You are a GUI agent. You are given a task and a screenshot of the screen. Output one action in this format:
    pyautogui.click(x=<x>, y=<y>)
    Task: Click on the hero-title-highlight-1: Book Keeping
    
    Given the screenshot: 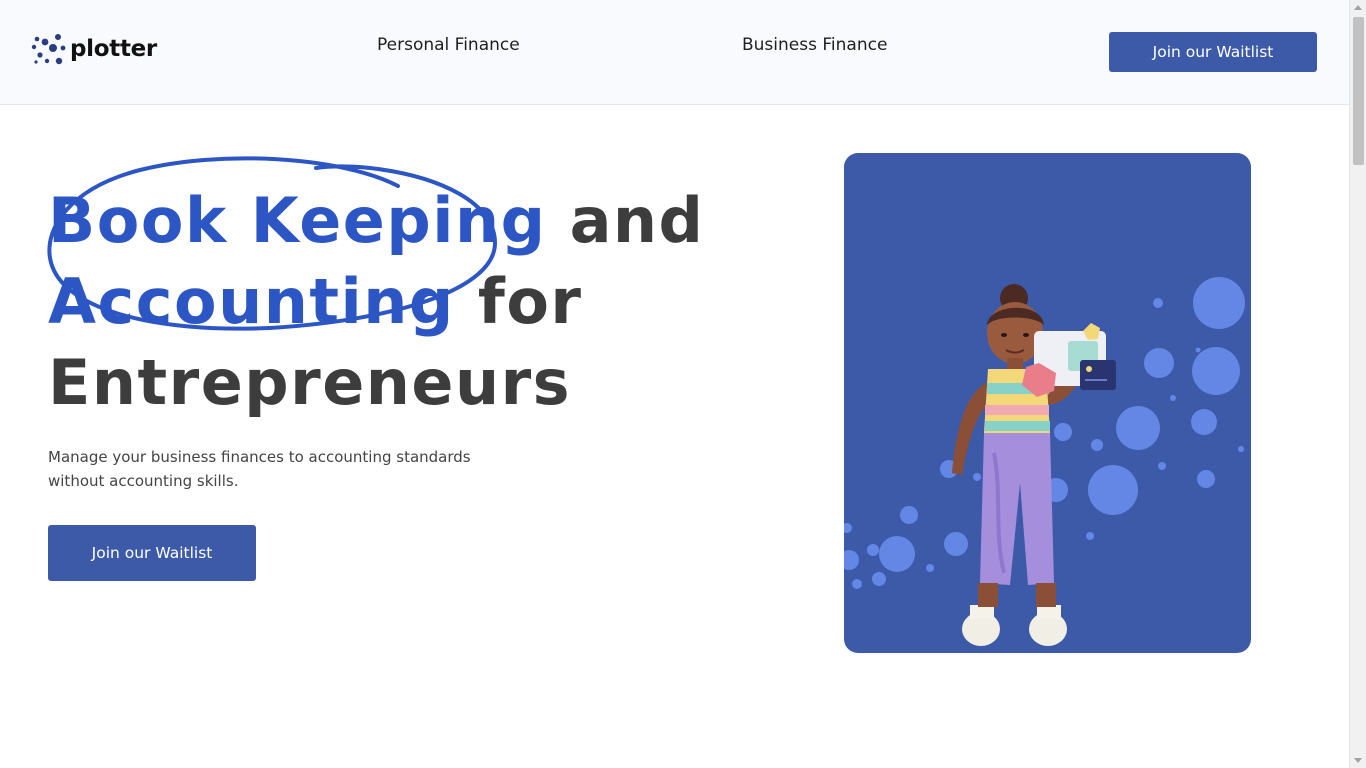 What is the action you would take?
    pyautogui.click(x=297, y=220)
    